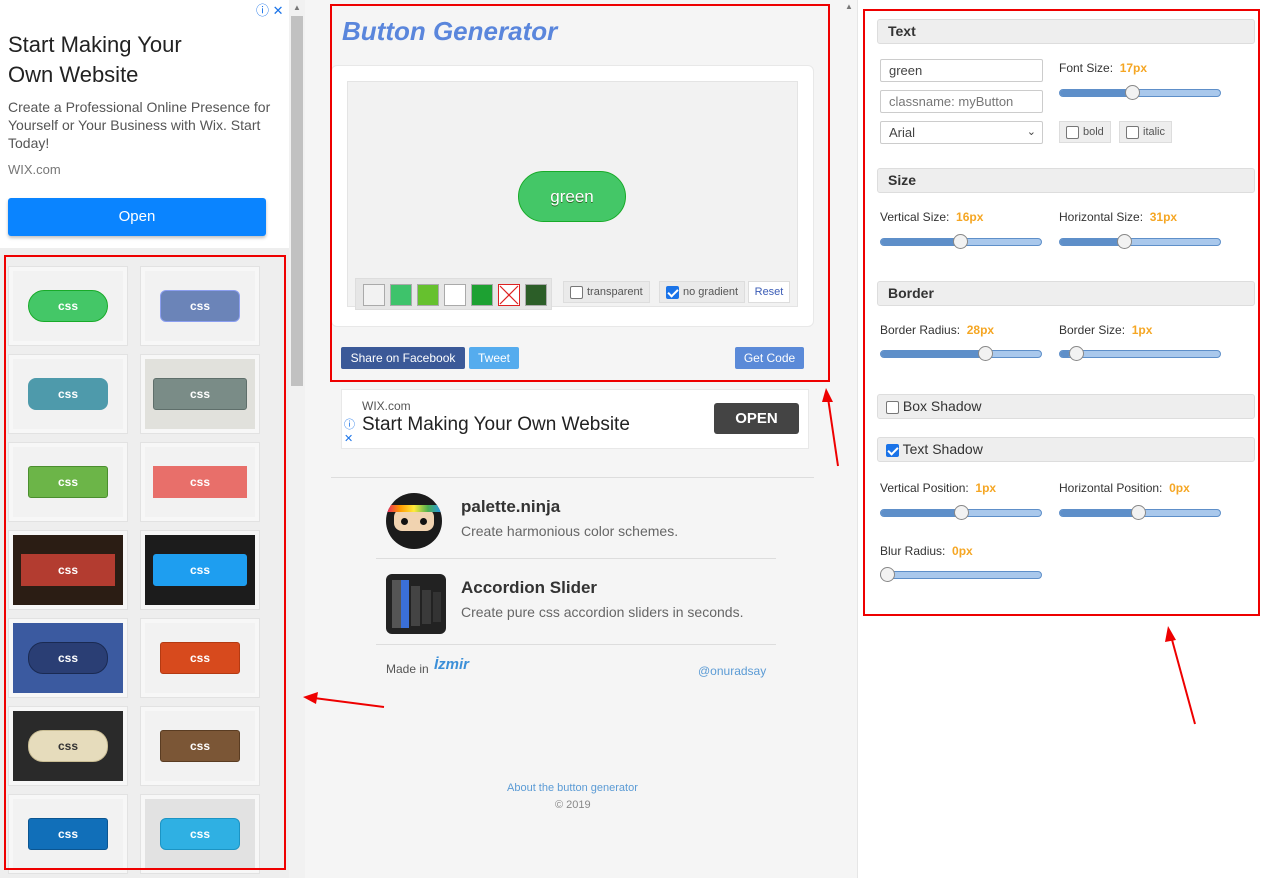 The height and width of the screenshot is (878, 1270). I want to click on arrow-to-settings, so click(1183, 680).